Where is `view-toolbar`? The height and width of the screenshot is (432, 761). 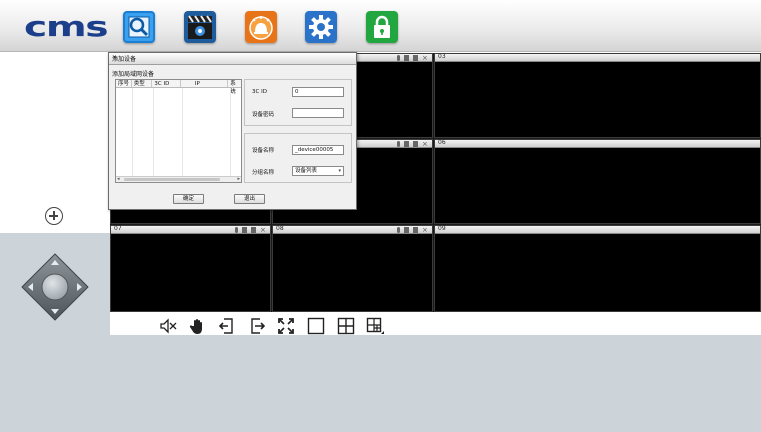 view-toolbar is located at coordinates (277, 326).